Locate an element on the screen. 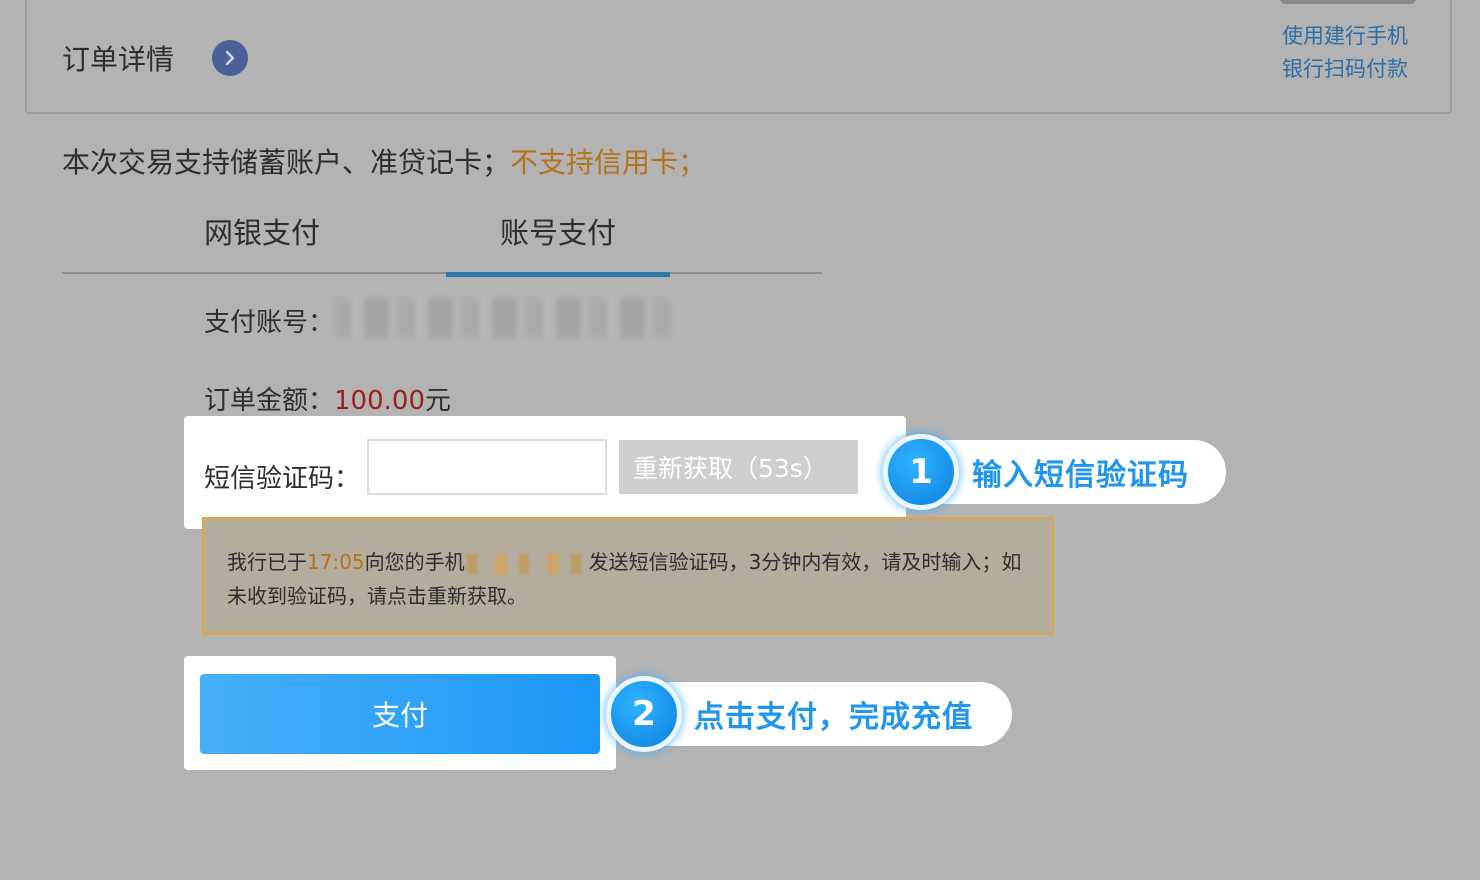 The image size is (1480, 880). mobile-scan-line-2: 银行扫码付款 is located at coordinates (1345, 69).